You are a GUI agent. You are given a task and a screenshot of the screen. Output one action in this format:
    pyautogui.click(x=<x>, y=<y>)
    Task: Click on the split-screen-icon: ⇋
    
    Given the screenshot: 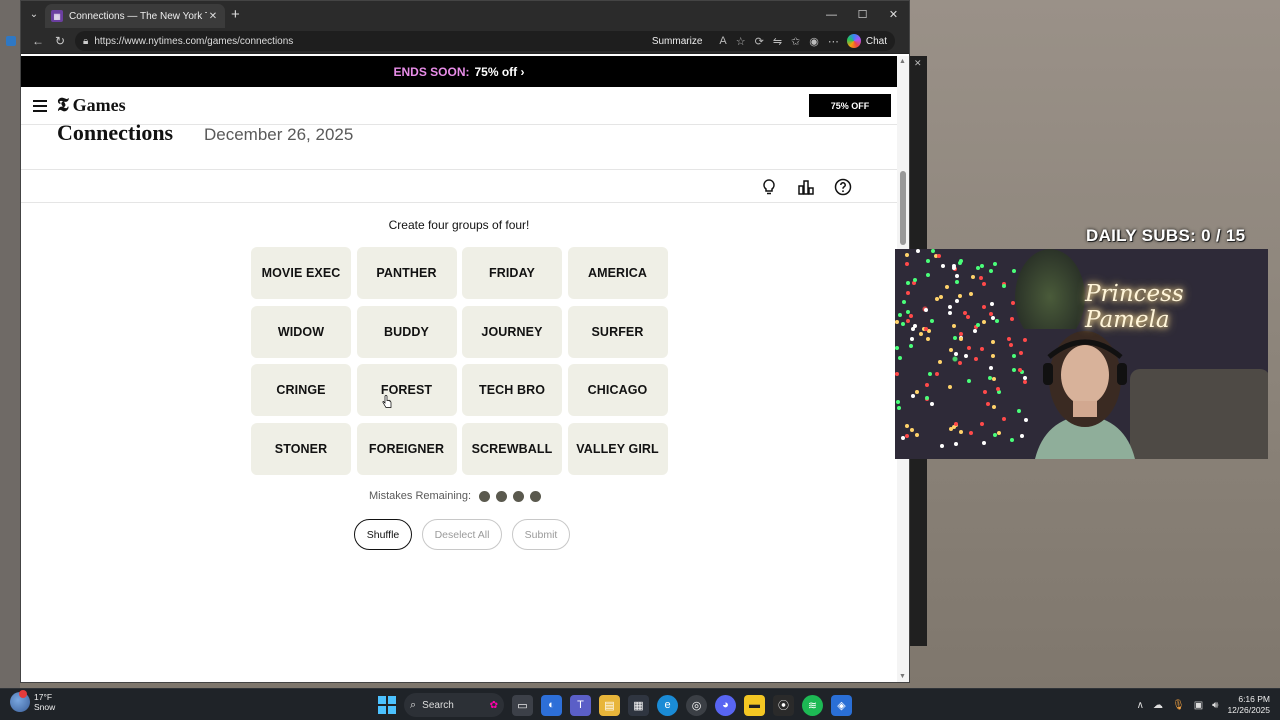 What is the action you would take?
    pyautogui.click(x=777, y=41)
    